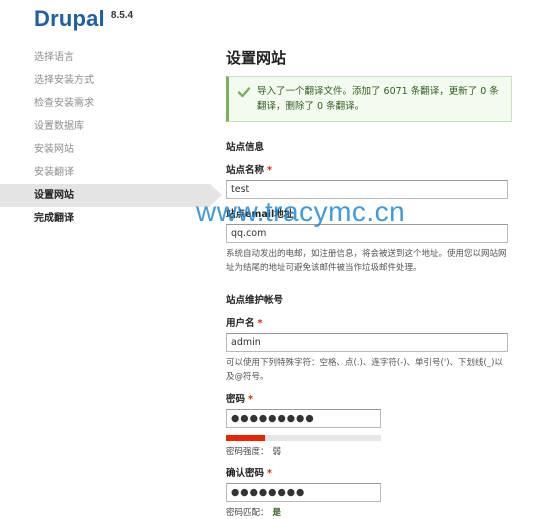  What do you see at coordinates (64, 103) in the screenshot?
I see `step-verify-requirements: 检查安装需求` at bounding box center [64, 103].